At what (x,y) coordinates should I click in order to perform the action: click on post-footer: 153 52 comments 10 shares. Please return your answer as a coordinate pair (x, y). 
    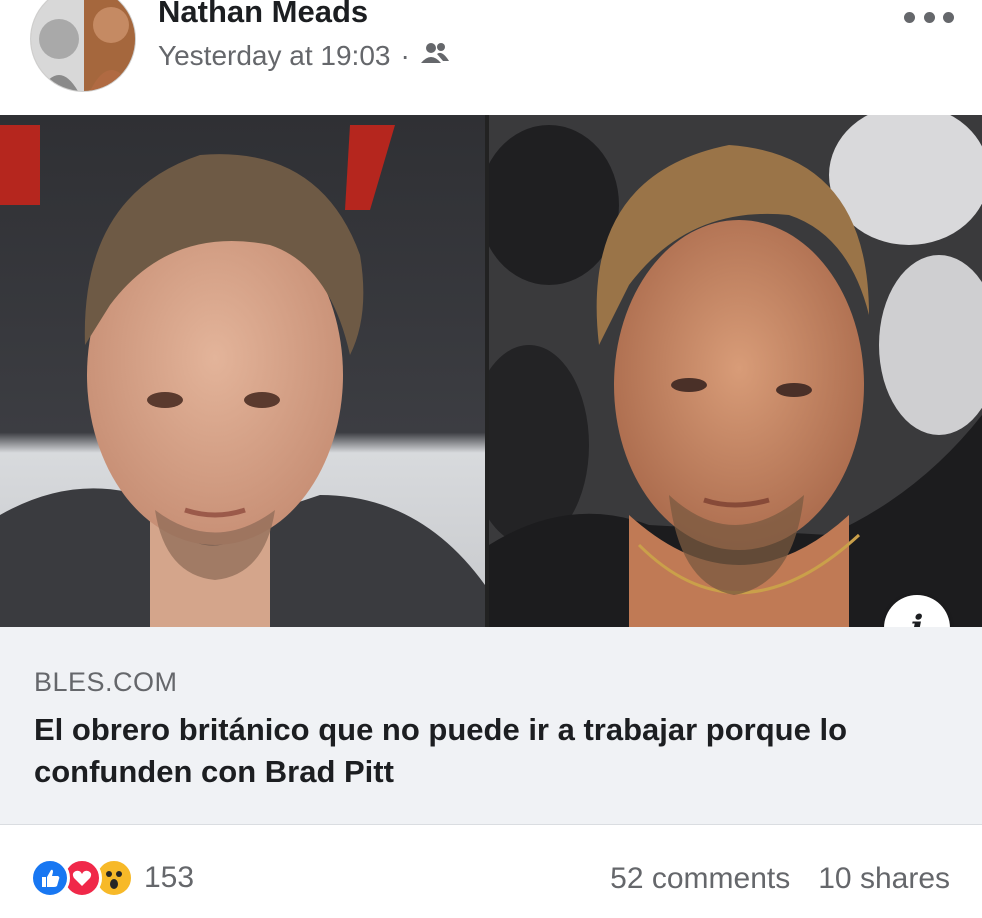
    Looking at the image, I should click on (491, 872).